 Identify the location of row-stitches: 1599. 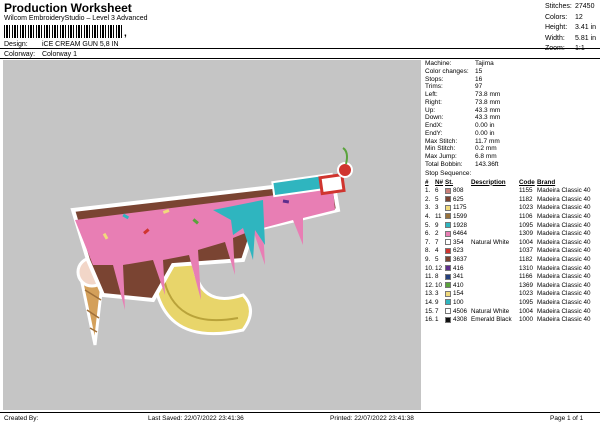
(458, 216).